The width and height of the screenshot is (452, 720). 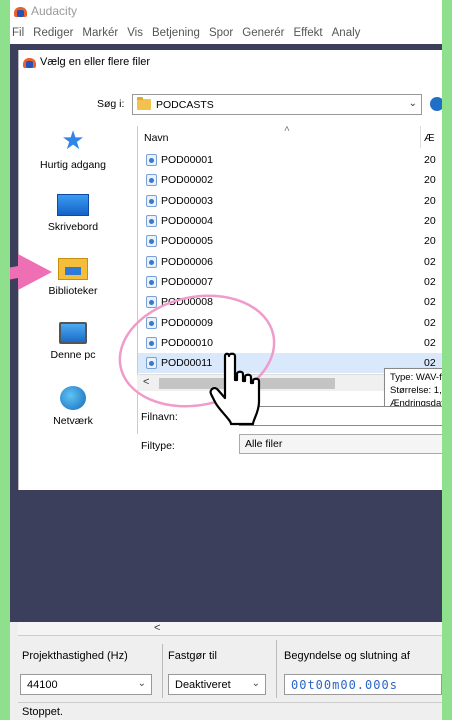 I want to click on file-row: POD00002 20, so click(x=290, y=180).